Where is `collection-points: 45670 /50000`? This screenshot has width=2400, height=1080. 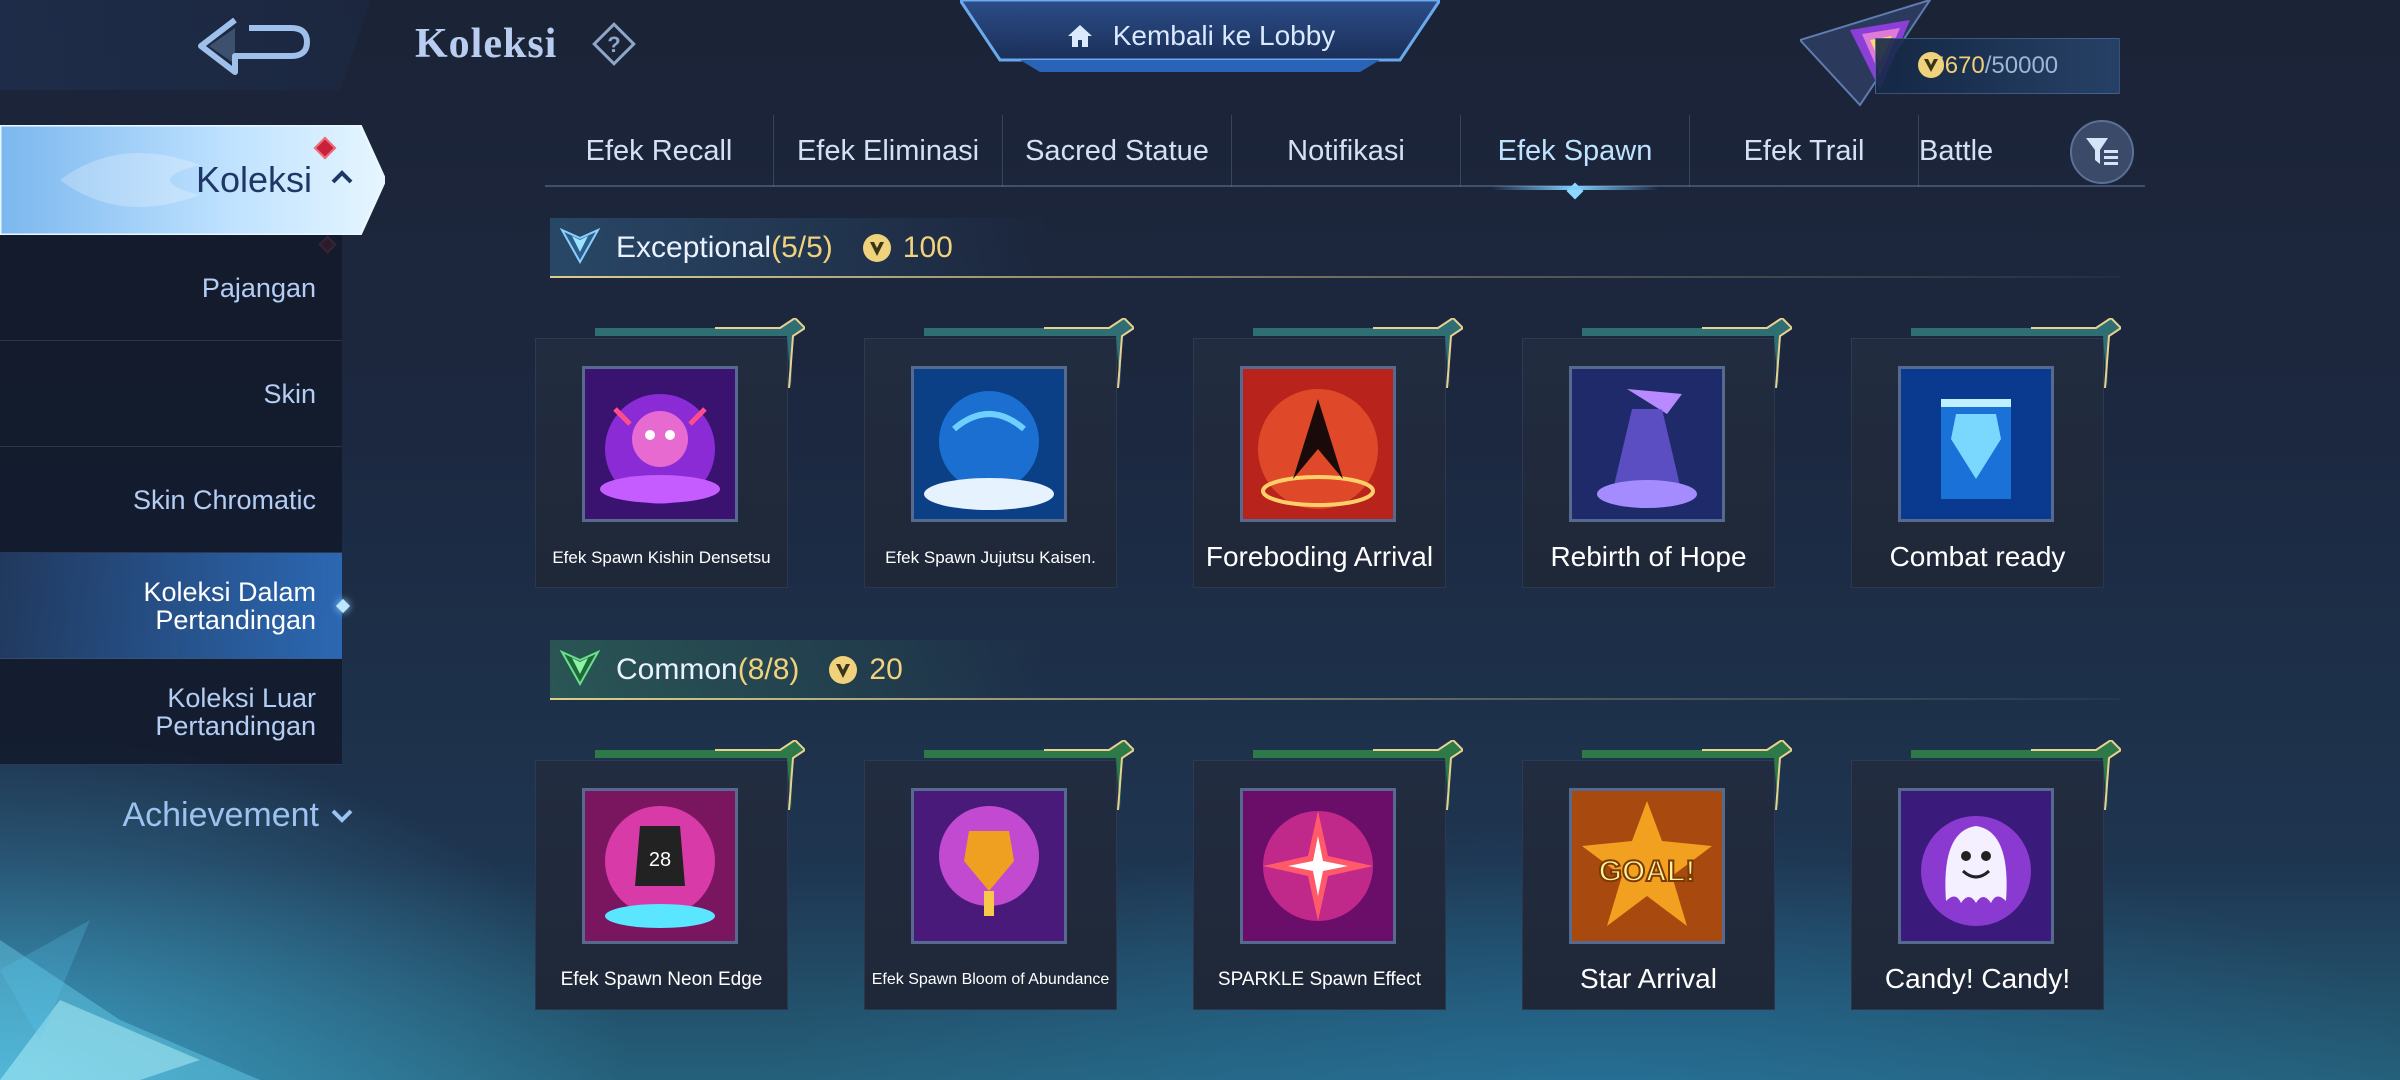
collection-points: 45670 /50000 is located at coordinates (1997, 66).